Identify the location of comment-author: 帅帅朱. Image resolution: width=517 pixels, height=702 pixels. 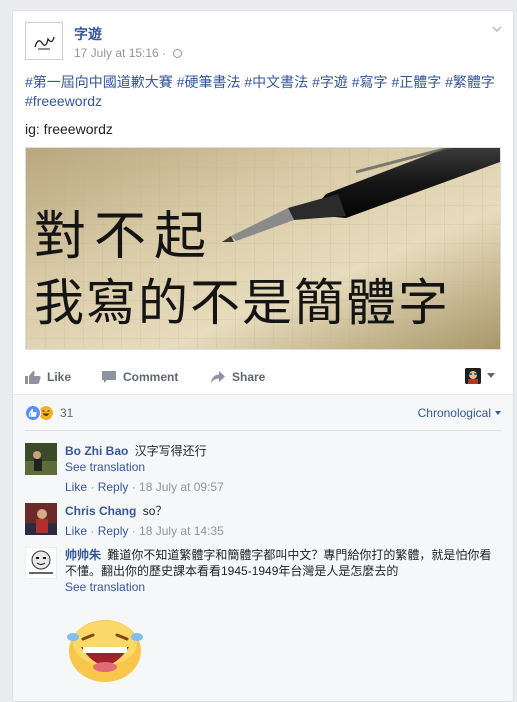
(83, 555).